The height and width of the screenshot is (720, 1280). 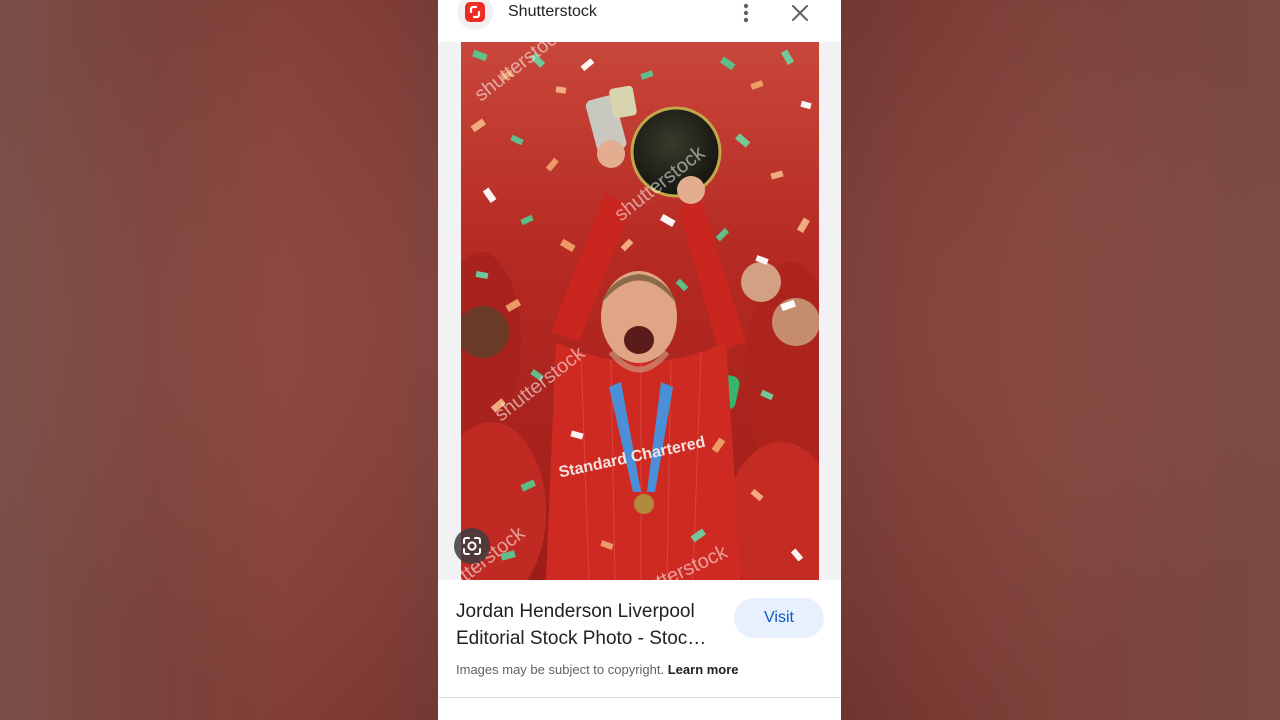 What do you see at coordinates (779, 618) in the screenshot?
I see `visit-button: Visit` at bounding box center [779, 618].